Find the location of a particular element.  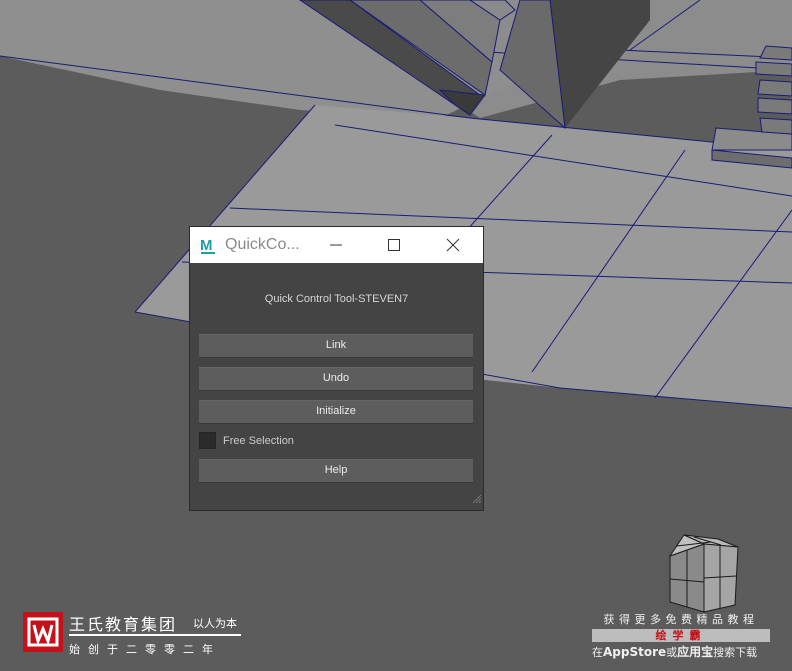

watermark-download-hint: 在AppStore或应用宝搜索下载 is located at coordinates (675, 652).